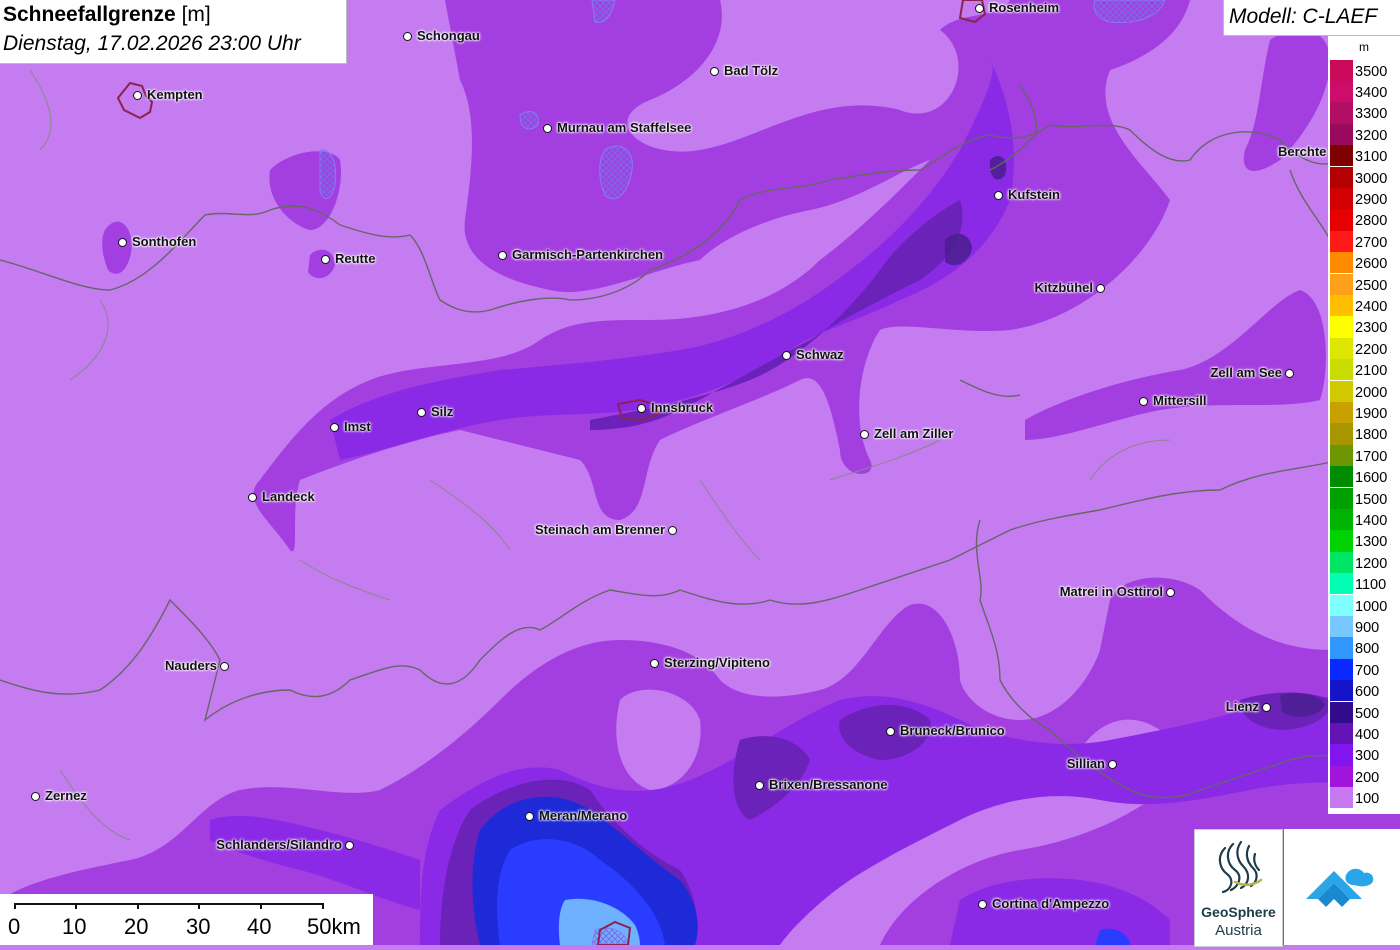 The width and height of the screenshot is (1400, 950). I want to click on legend-entry: 700, so click(1364, 669).